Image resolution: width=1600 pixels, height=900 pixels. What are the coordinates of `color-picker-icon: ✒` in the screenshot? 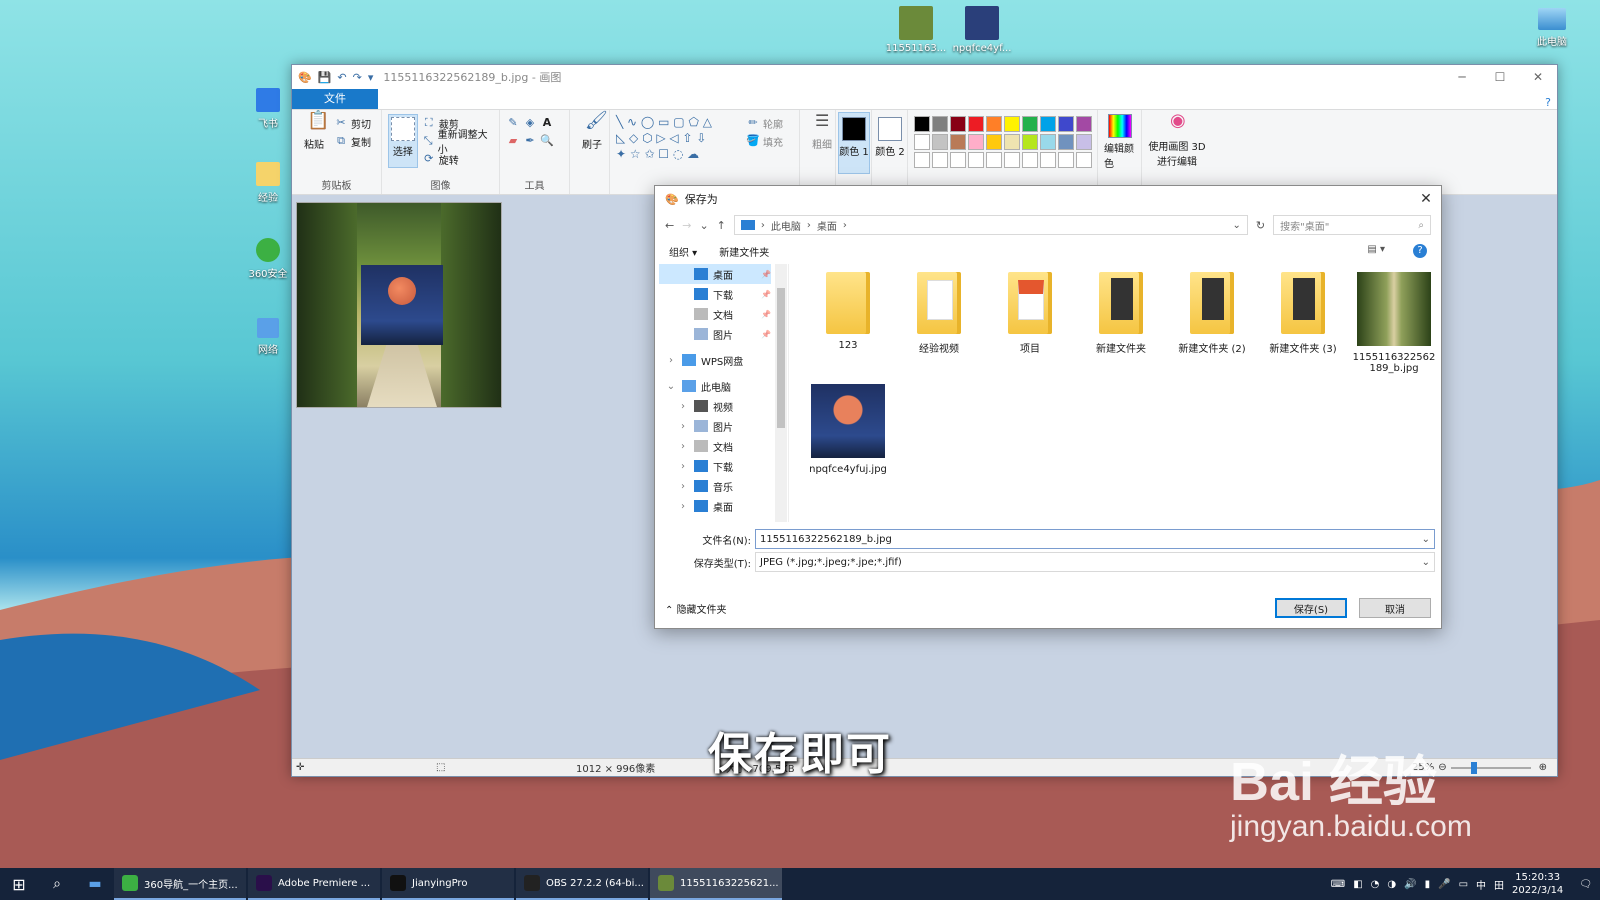 It's located at (530, 141).